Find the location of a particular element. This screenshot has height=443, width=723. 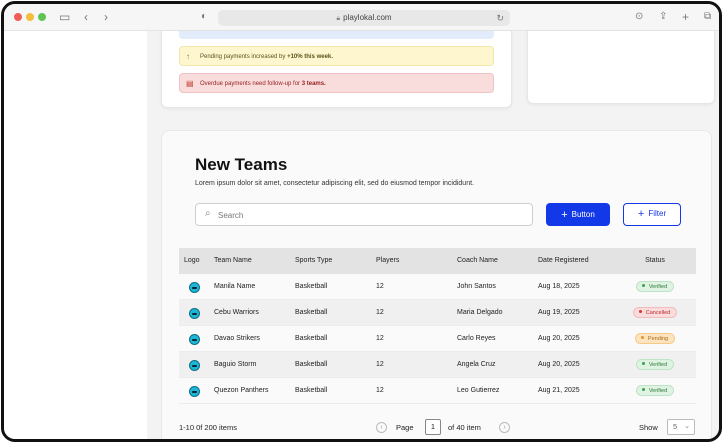

team-name: Cebu Warriors is located at coordinates (236, 312).